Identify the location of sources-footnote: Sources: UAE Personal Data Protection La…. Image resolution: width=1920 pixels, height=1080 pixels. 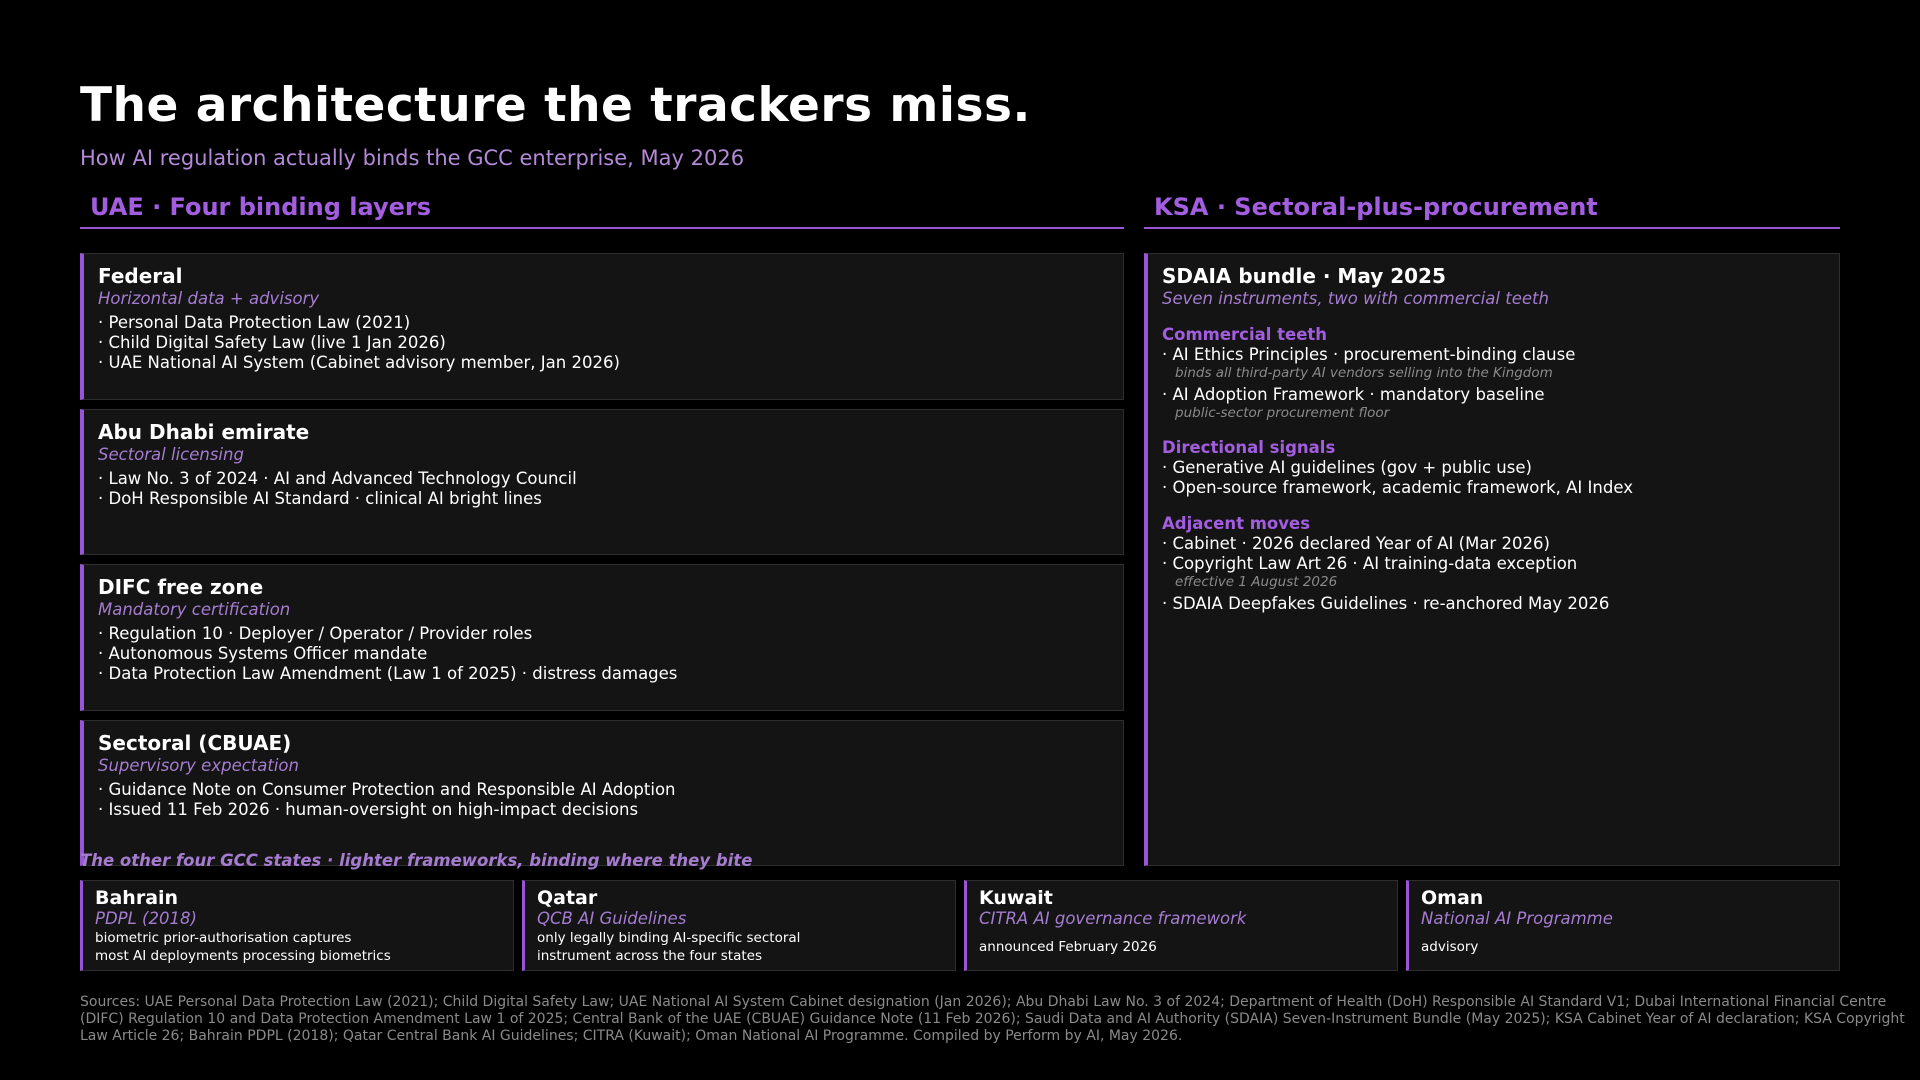
(992, 1019).